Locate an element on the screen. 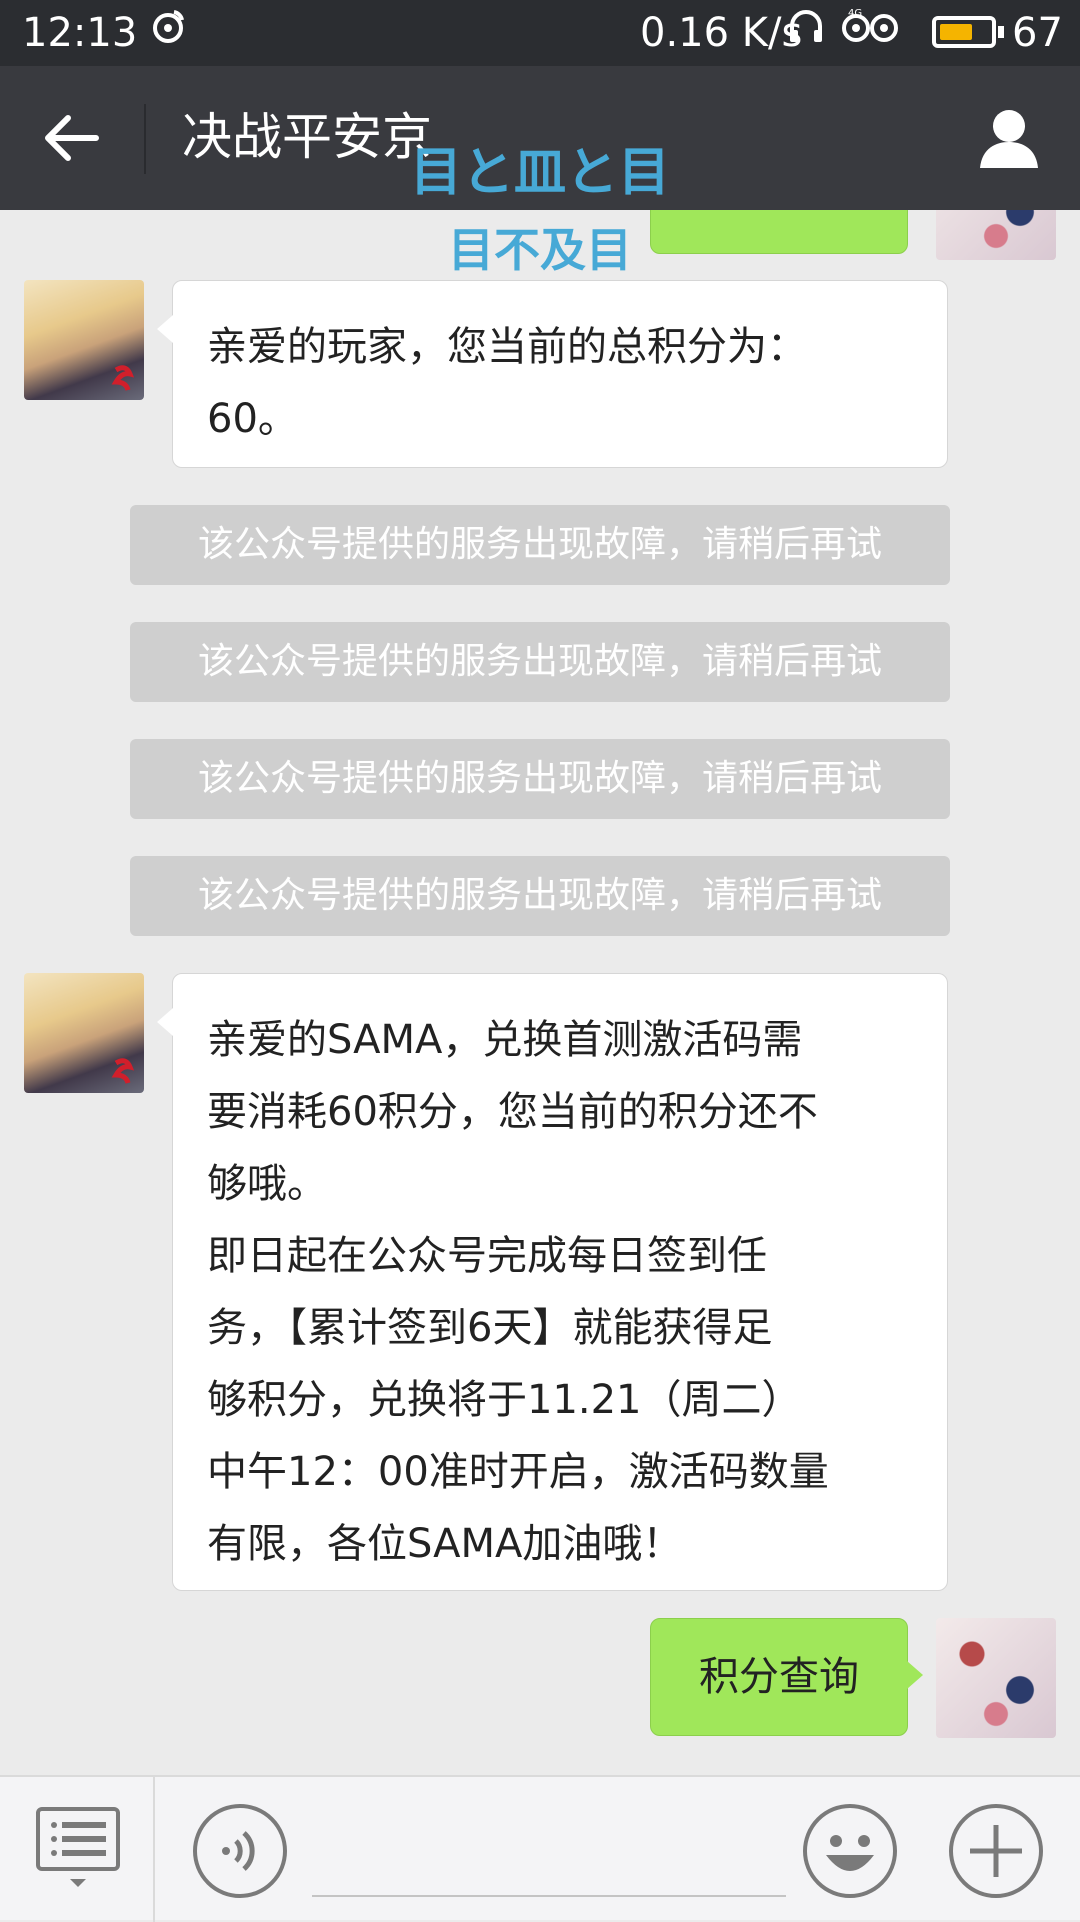 This screenshot has height=1922, width=1080. battery-icon is located at coordinates (964, 32).